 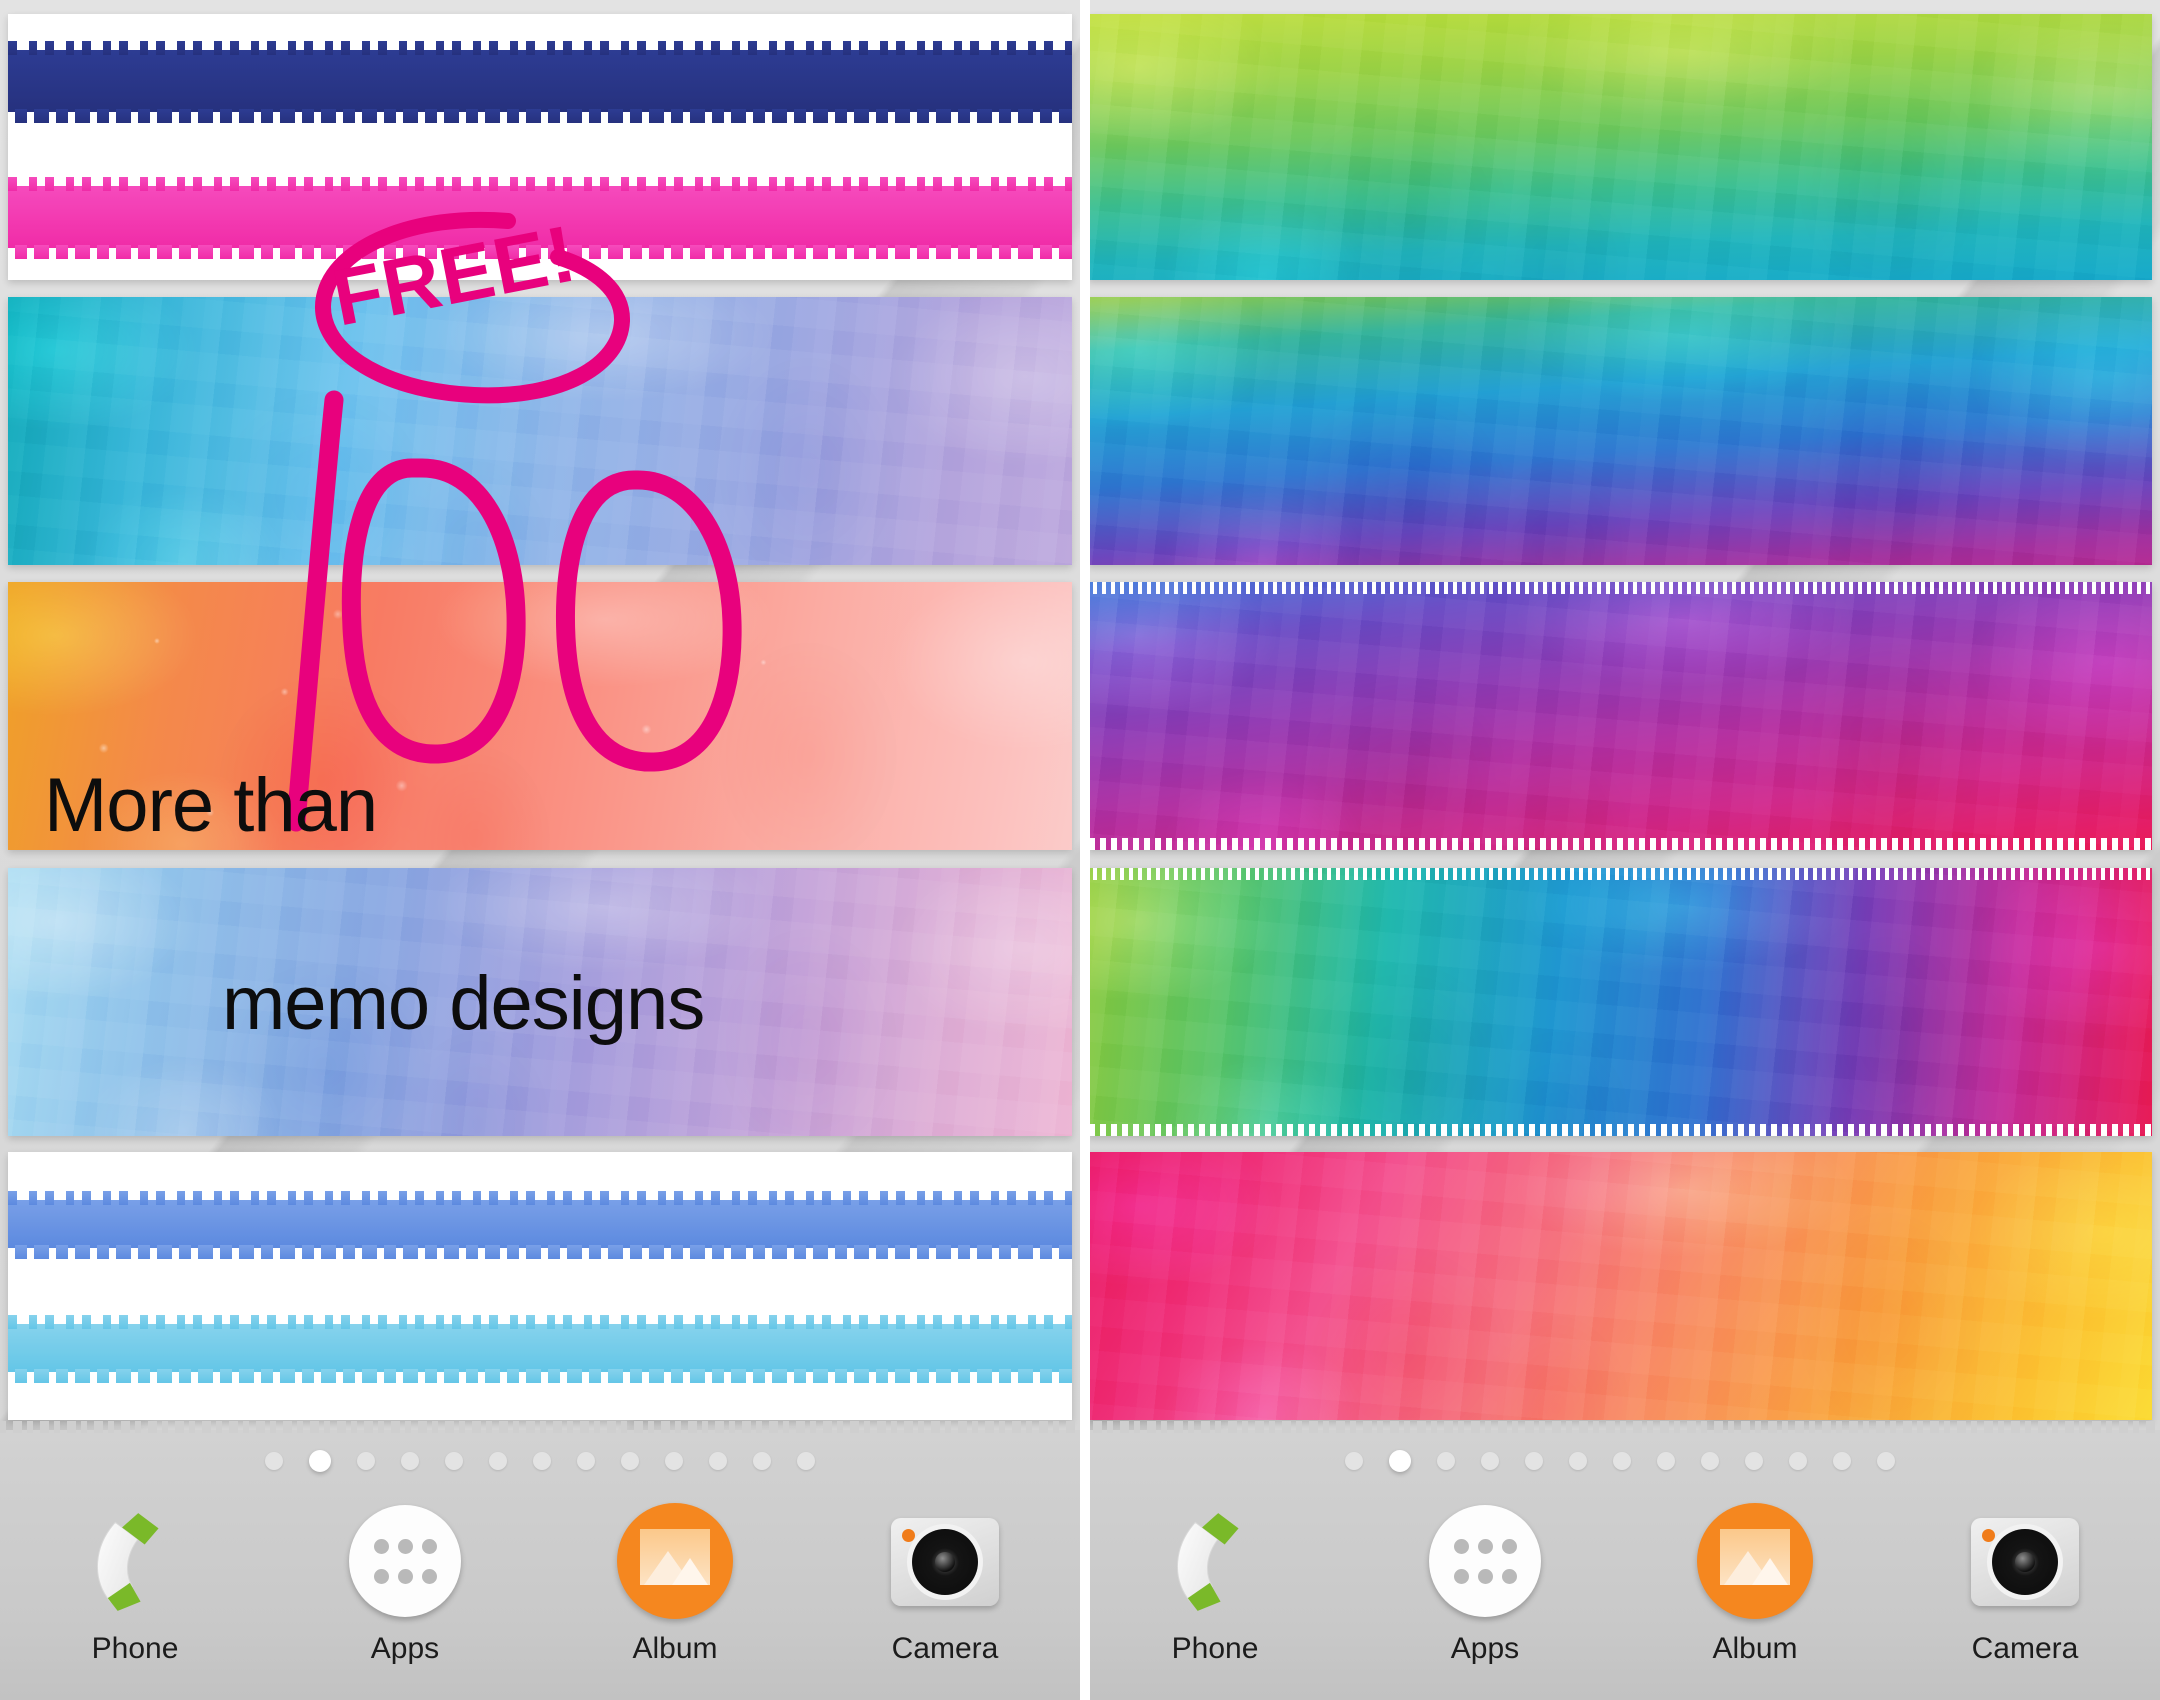 I want to click on dock-app-phone-right: Phone, so click(x=1215, y=1584).